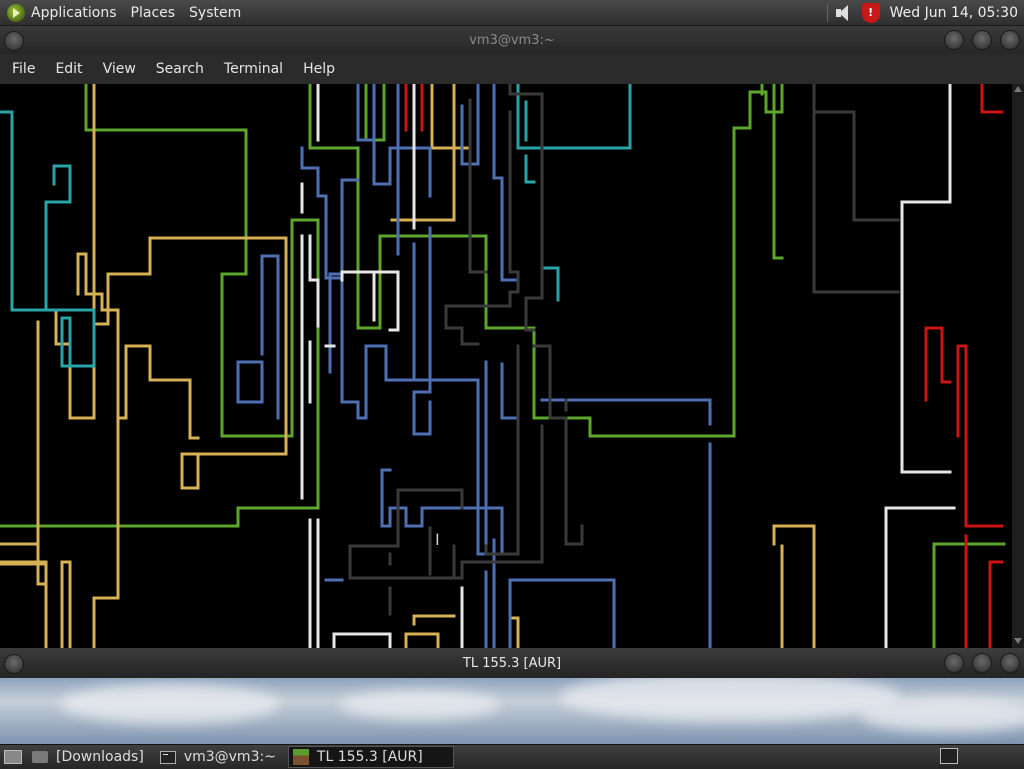  I want to click on bottom-taskbar: [Downloads] vm3@vm3:~ TL 155.3 [AUR], so click(512, 756).